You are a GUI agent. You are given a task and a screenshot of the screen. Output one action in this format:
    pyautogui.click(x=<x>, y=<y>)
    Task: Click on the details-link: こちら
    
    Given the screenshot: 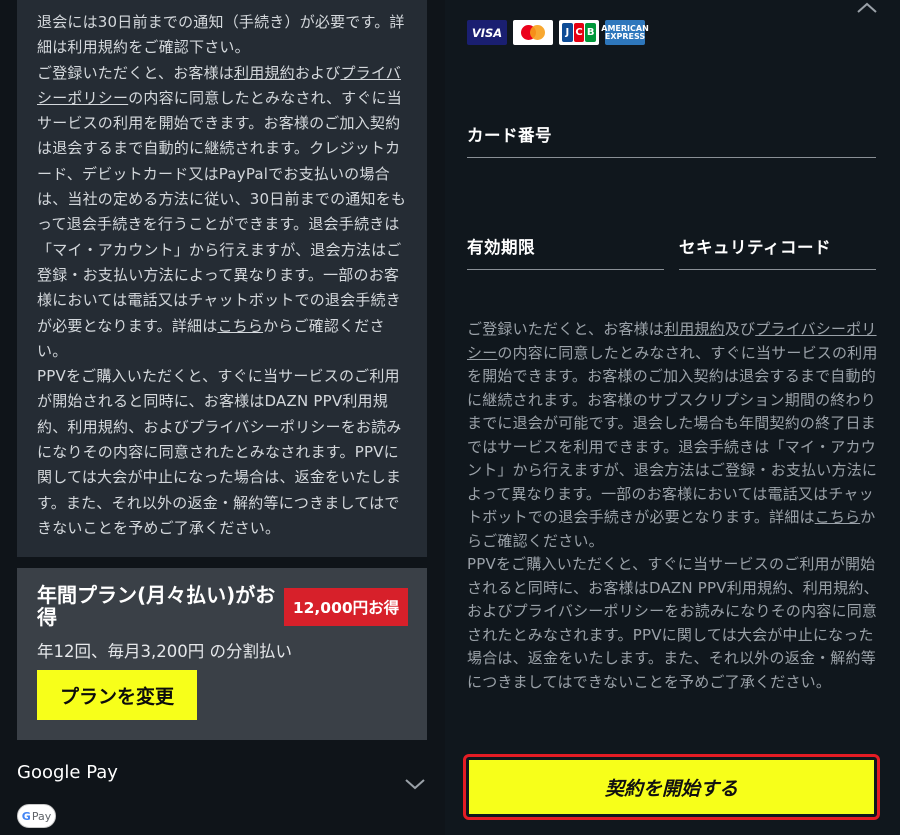 What is the action you would take?
    pyautogui.click(x=240, y=326)
    